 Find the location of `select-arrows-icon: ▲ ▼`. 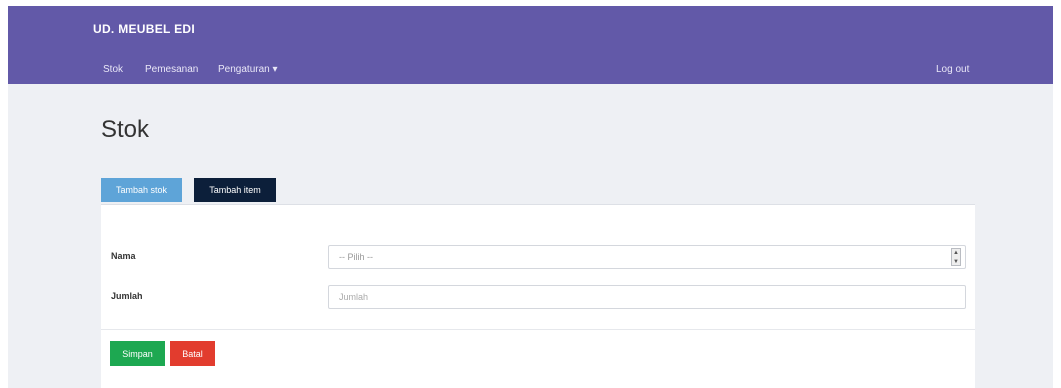

select-arrows-icon: ▲ ▼ is located at coordinates (956, 257).